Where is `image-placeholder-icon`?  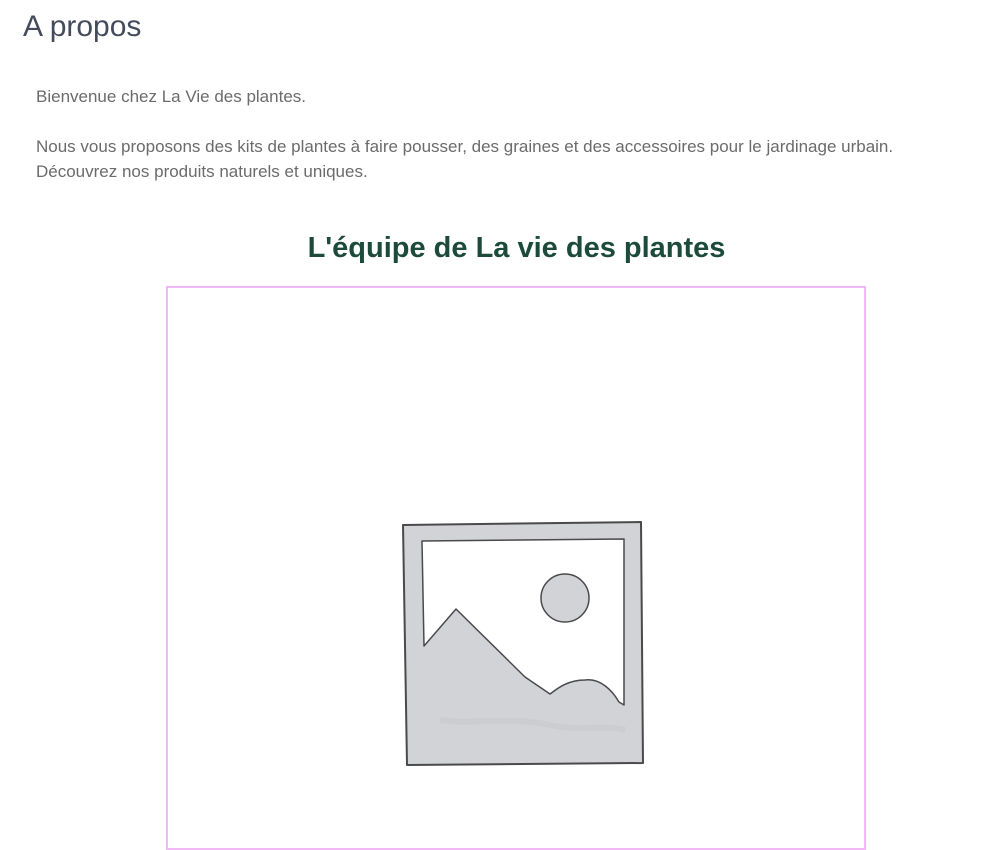
image-placeholder-icon is located at coordinates (523, 643).